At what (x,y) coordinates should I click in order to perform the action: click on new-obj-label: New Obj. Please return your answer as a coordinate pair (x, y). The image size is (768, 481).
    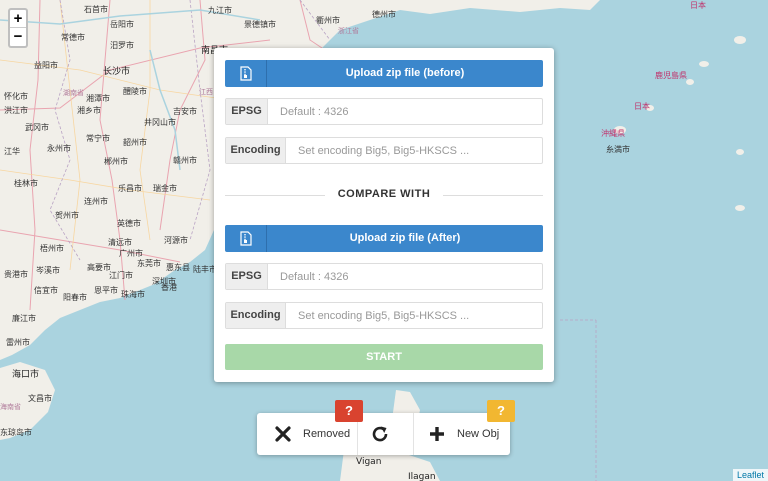
    Looking at the image, I should click on (478, 434).